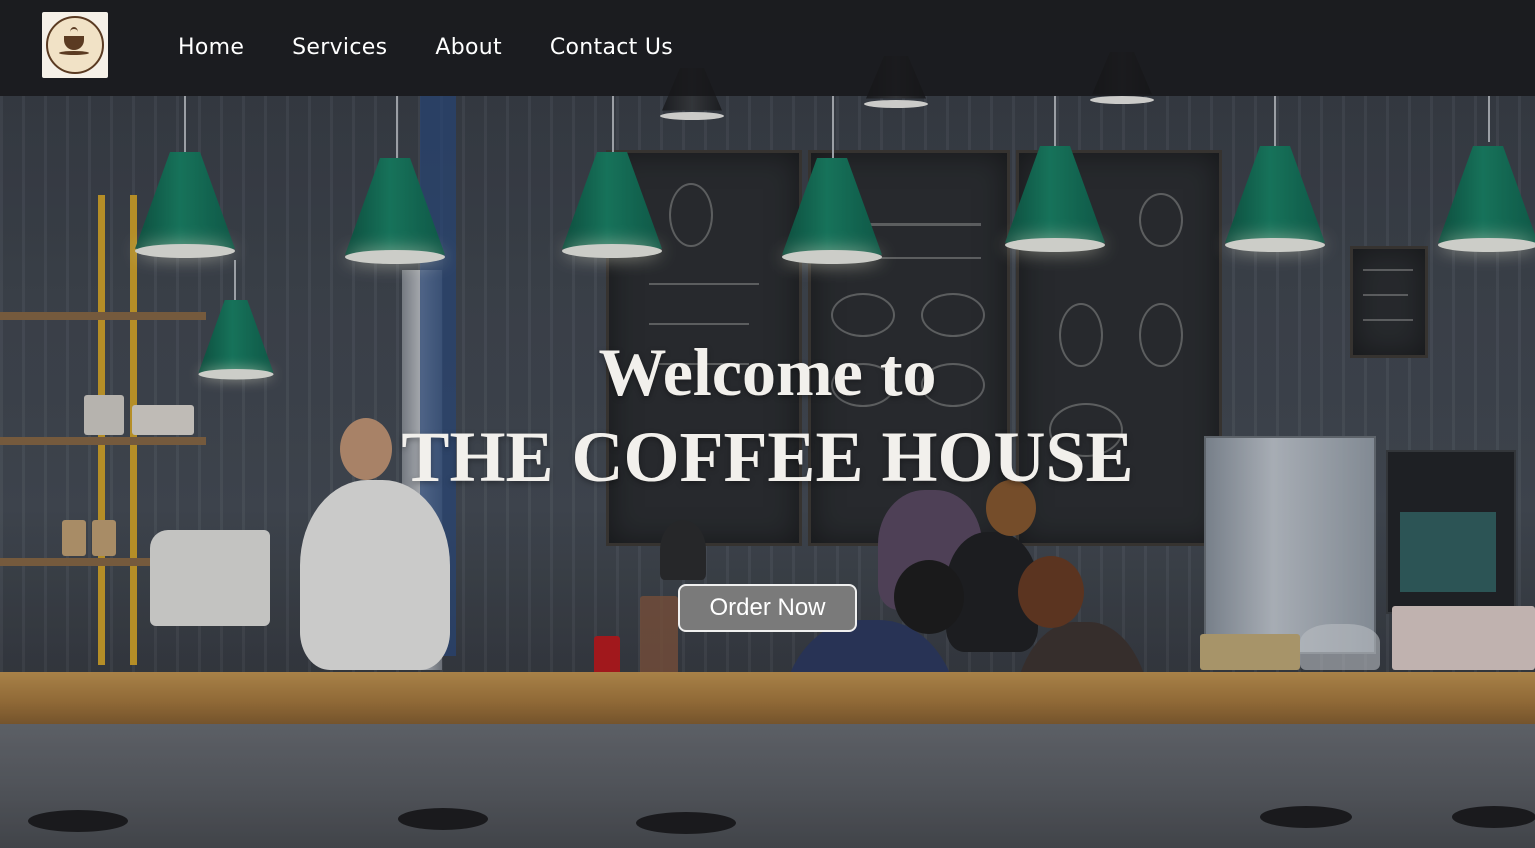 This screenshot has height=848, width=1535. I want to click on nav-links: Home Services About Contact Us, so click(449, 48).